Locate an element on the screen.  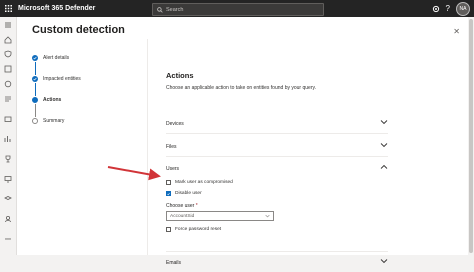
reports-icon is located at coordinates (8, 139).